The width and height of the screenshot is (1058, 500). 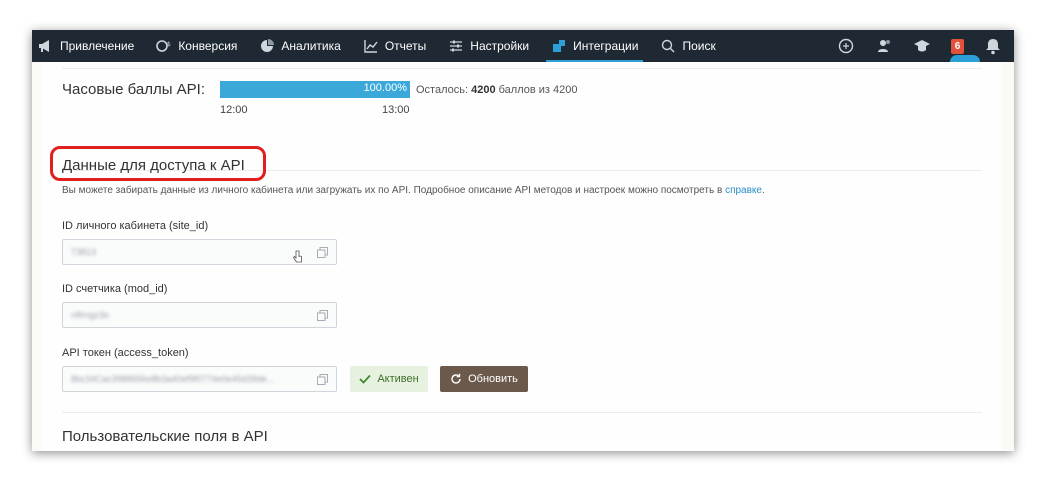 What do you see at coordinates (115, 289) in the screenshot?
I see `mod-id-label: ID счетчика (mod_id)` at bounding box center [115, 289].